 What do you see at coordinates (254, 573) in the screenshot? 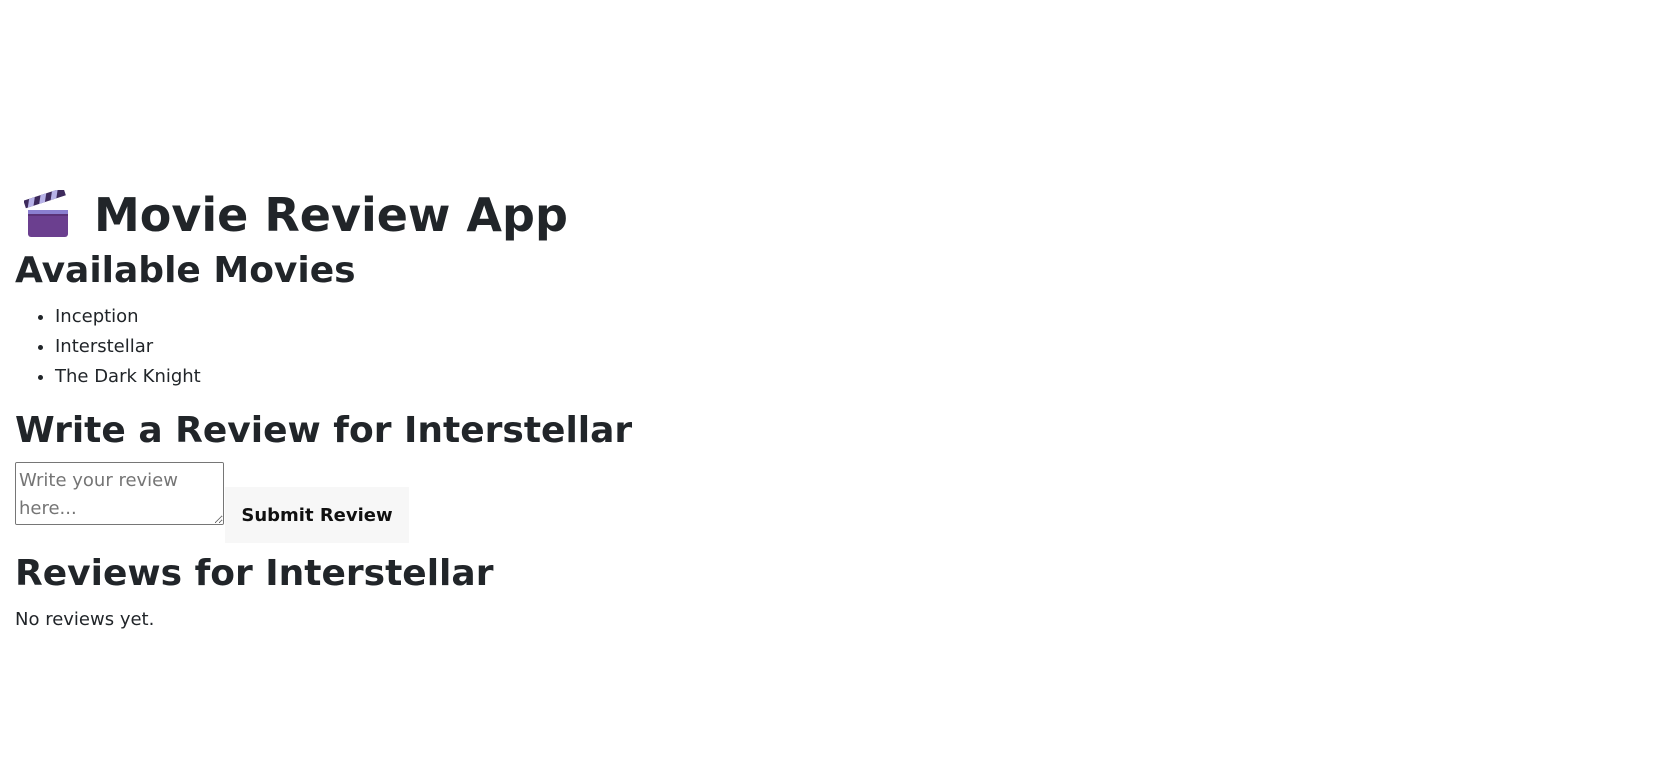
I see `reviews-heading: Reviews for Interstellar` at bounding box center [254, 573].